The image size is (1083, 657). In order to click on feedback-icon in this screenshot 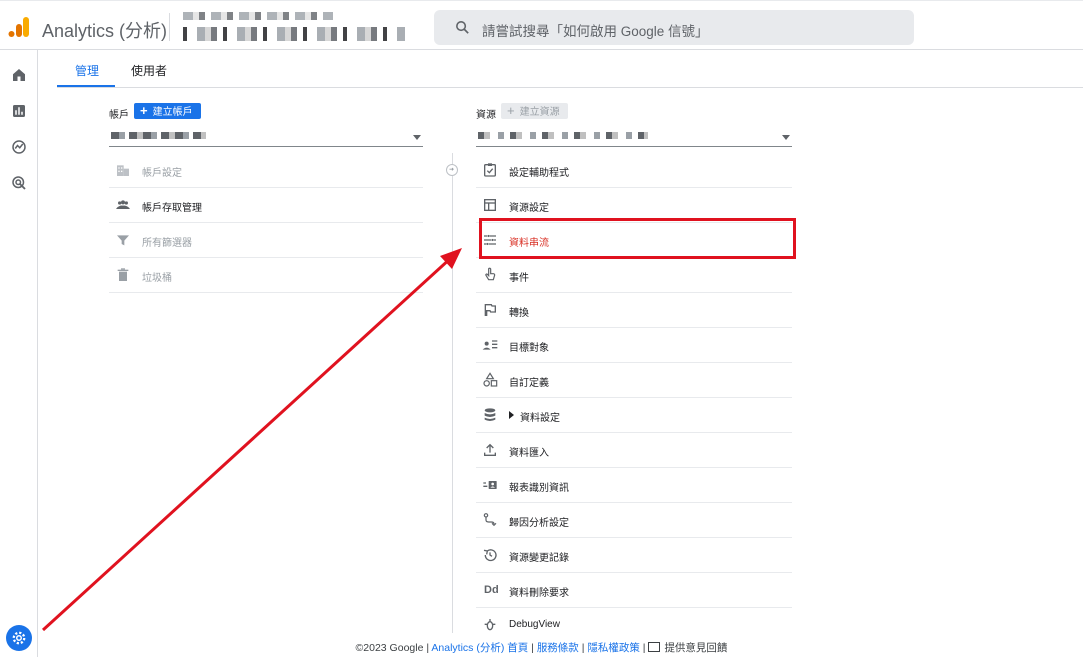, I will do `click(654, 647)`.